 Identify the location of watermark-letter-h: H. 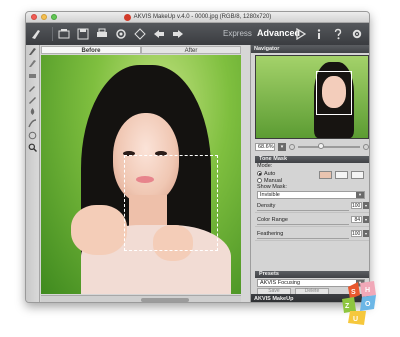
(367, 290).